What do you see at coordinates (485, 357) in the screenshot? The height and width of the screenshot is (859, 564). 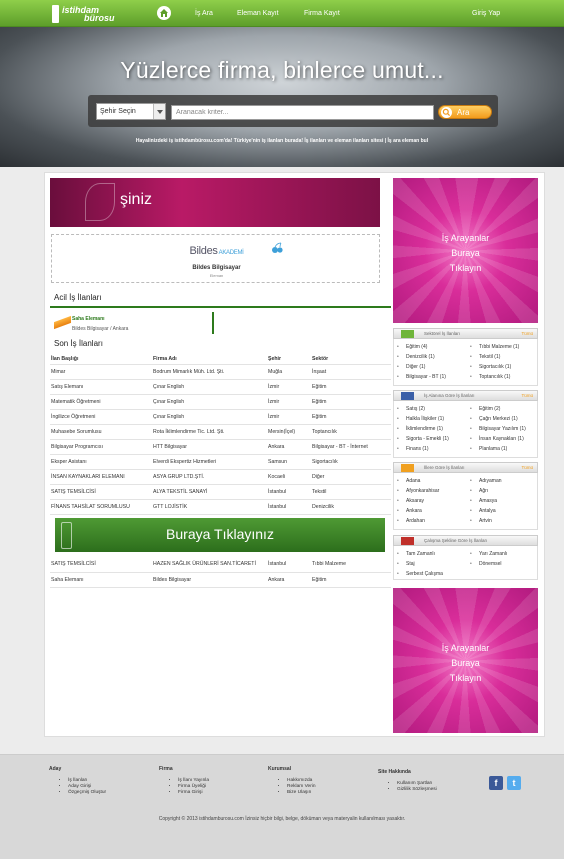 I see `panel-link: Tekstil (1)` at bounding box center [485, 357].